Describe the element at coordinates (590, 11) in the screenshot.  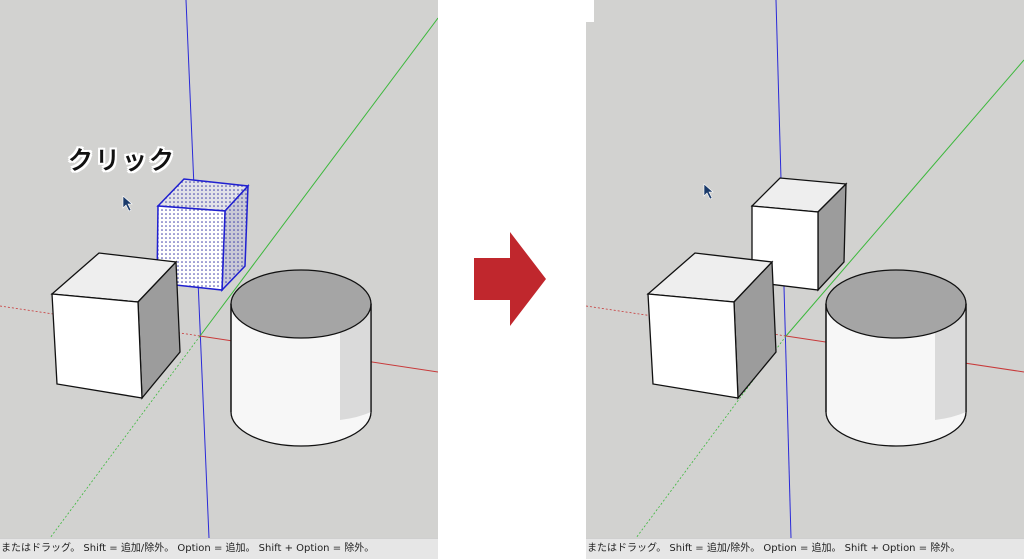
I see `viewport-corner-tab` at that location.